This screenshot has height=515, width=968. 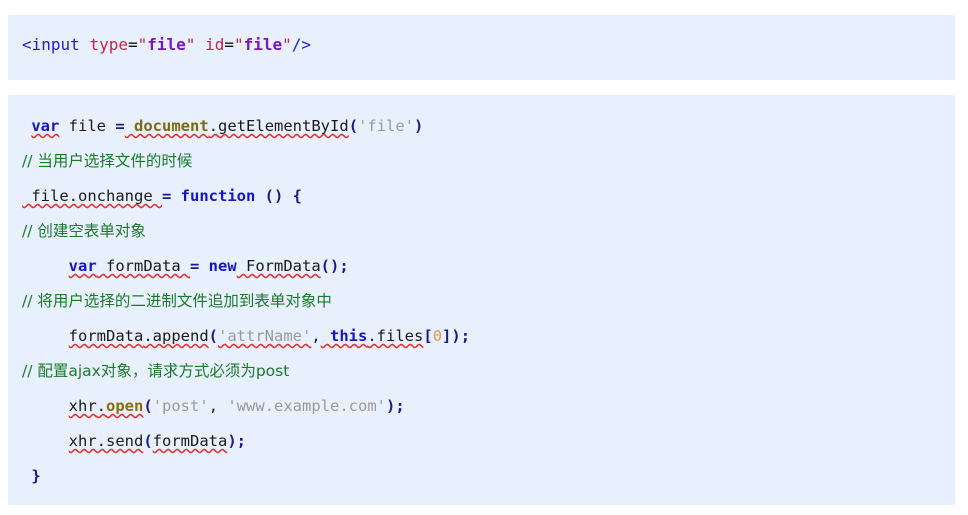 What do you see at coordinates (428, 336) in the screenshot?
I see `token-bracket-open: [` at bounding box center [428, 336].